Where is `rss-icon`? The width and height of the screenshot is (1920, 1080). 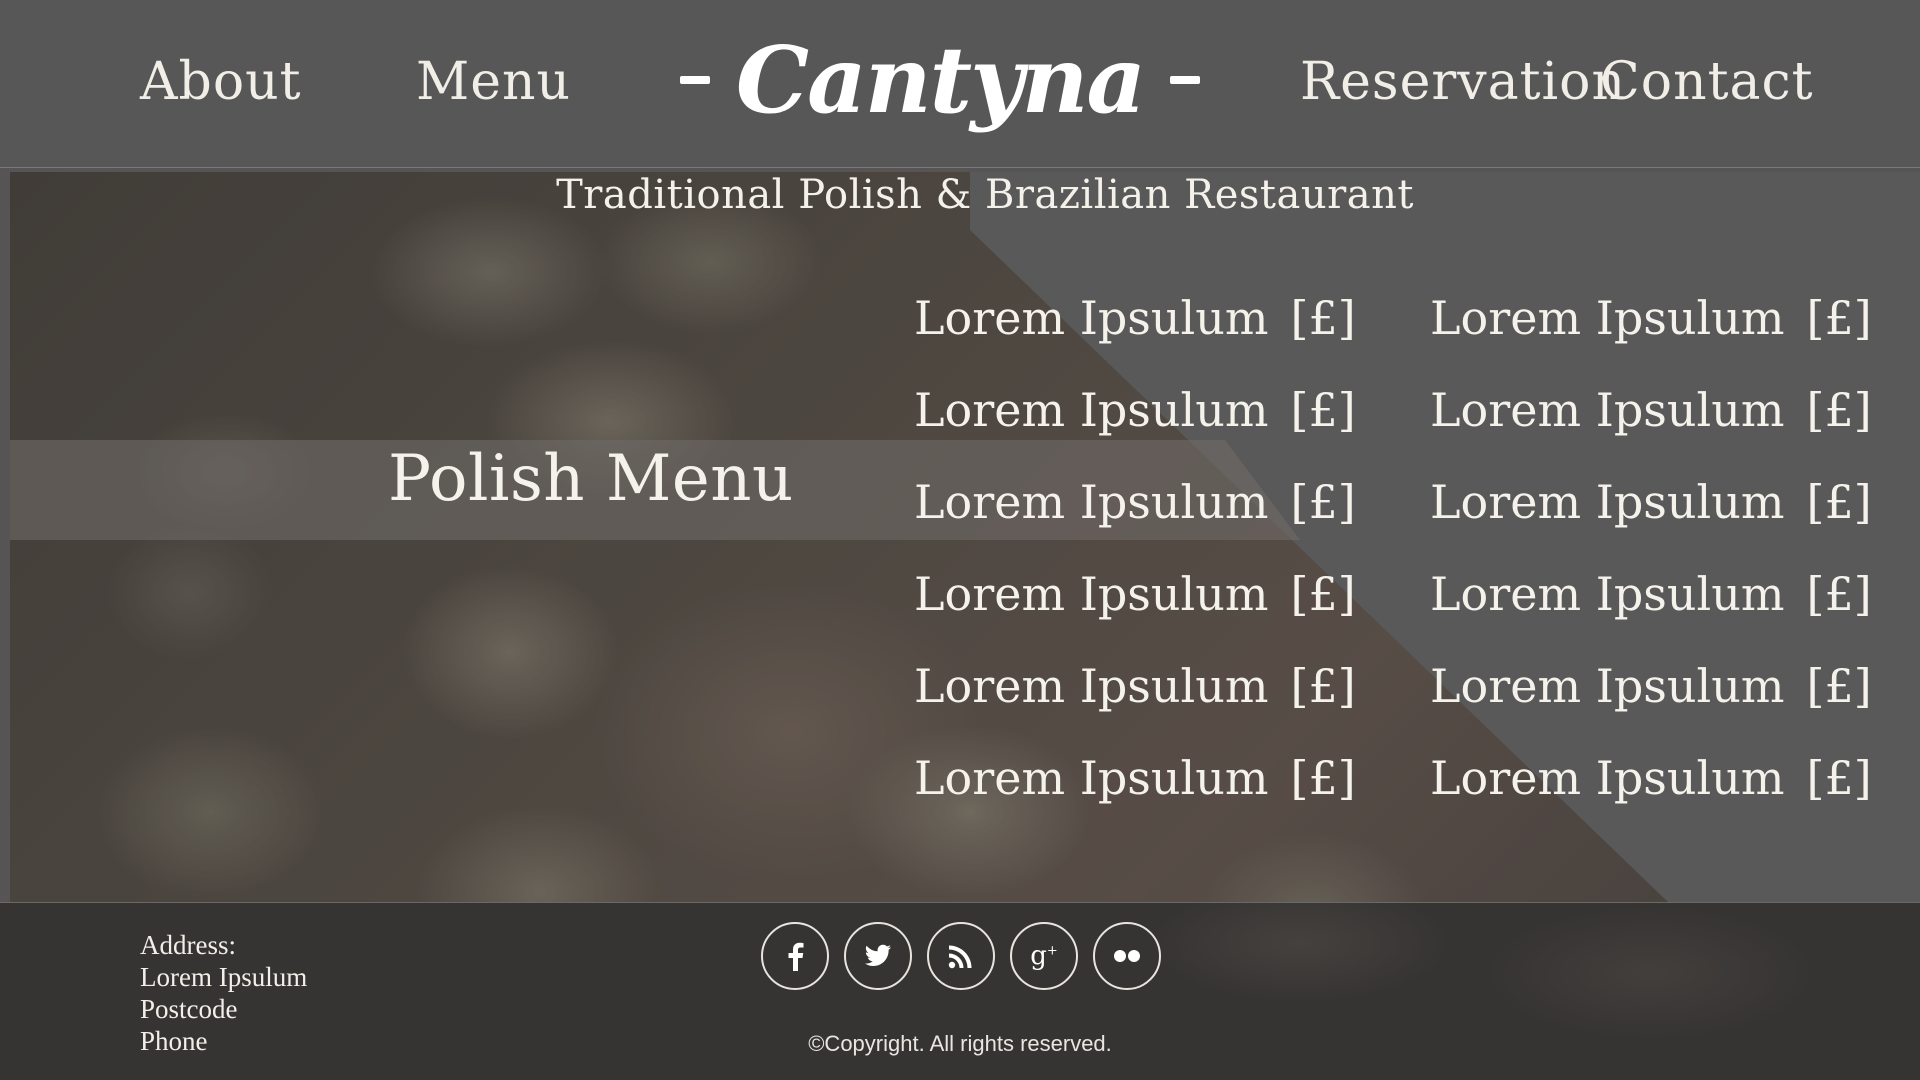
rss-icon is located at coordinates (961, 956).